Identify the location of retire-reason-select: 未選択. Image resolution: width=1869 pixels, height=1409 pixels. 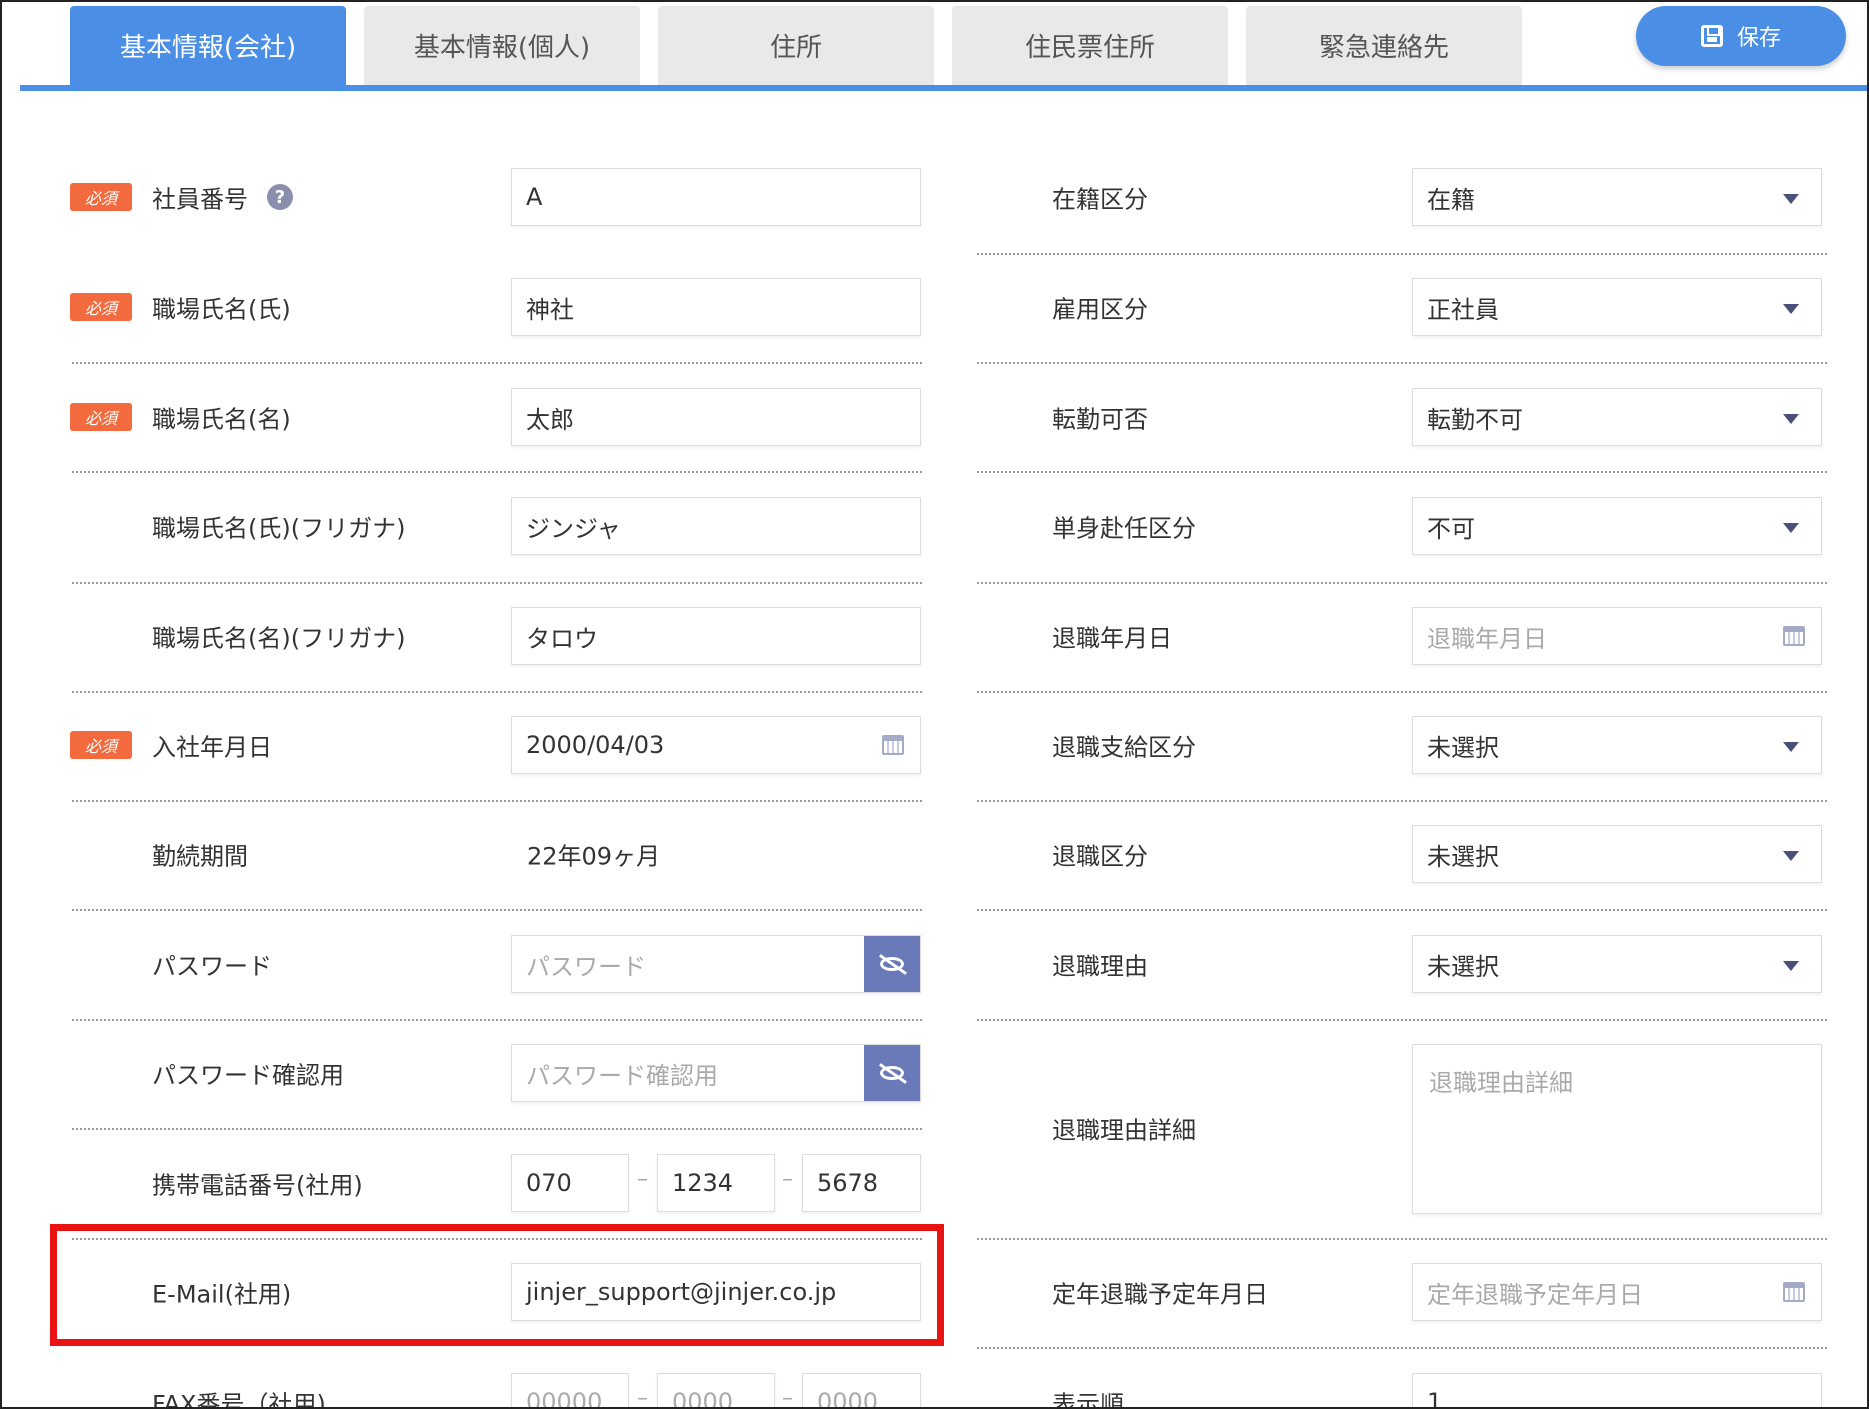
(1617, 964).